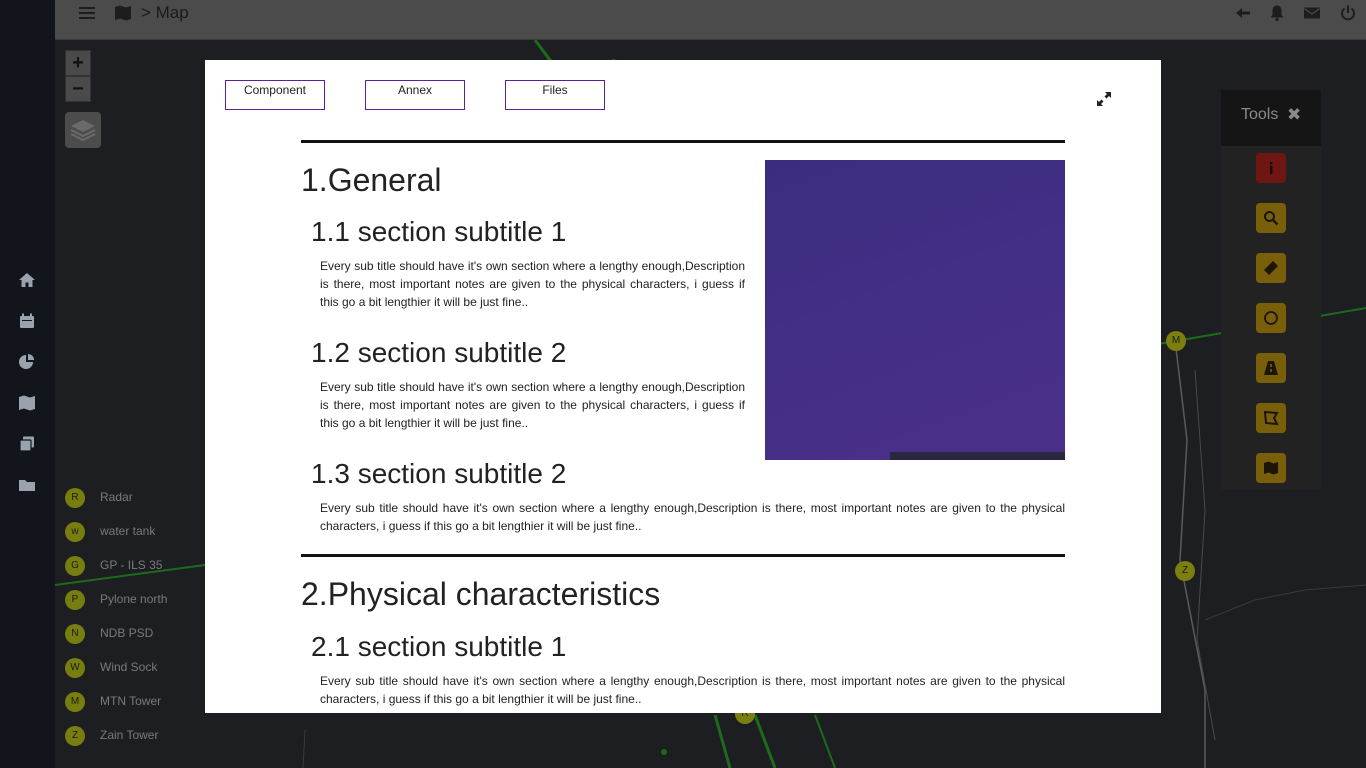 The width and height of the screenshot is (1366, 768). I want to click on tab-files: Files, so click(555, 95).